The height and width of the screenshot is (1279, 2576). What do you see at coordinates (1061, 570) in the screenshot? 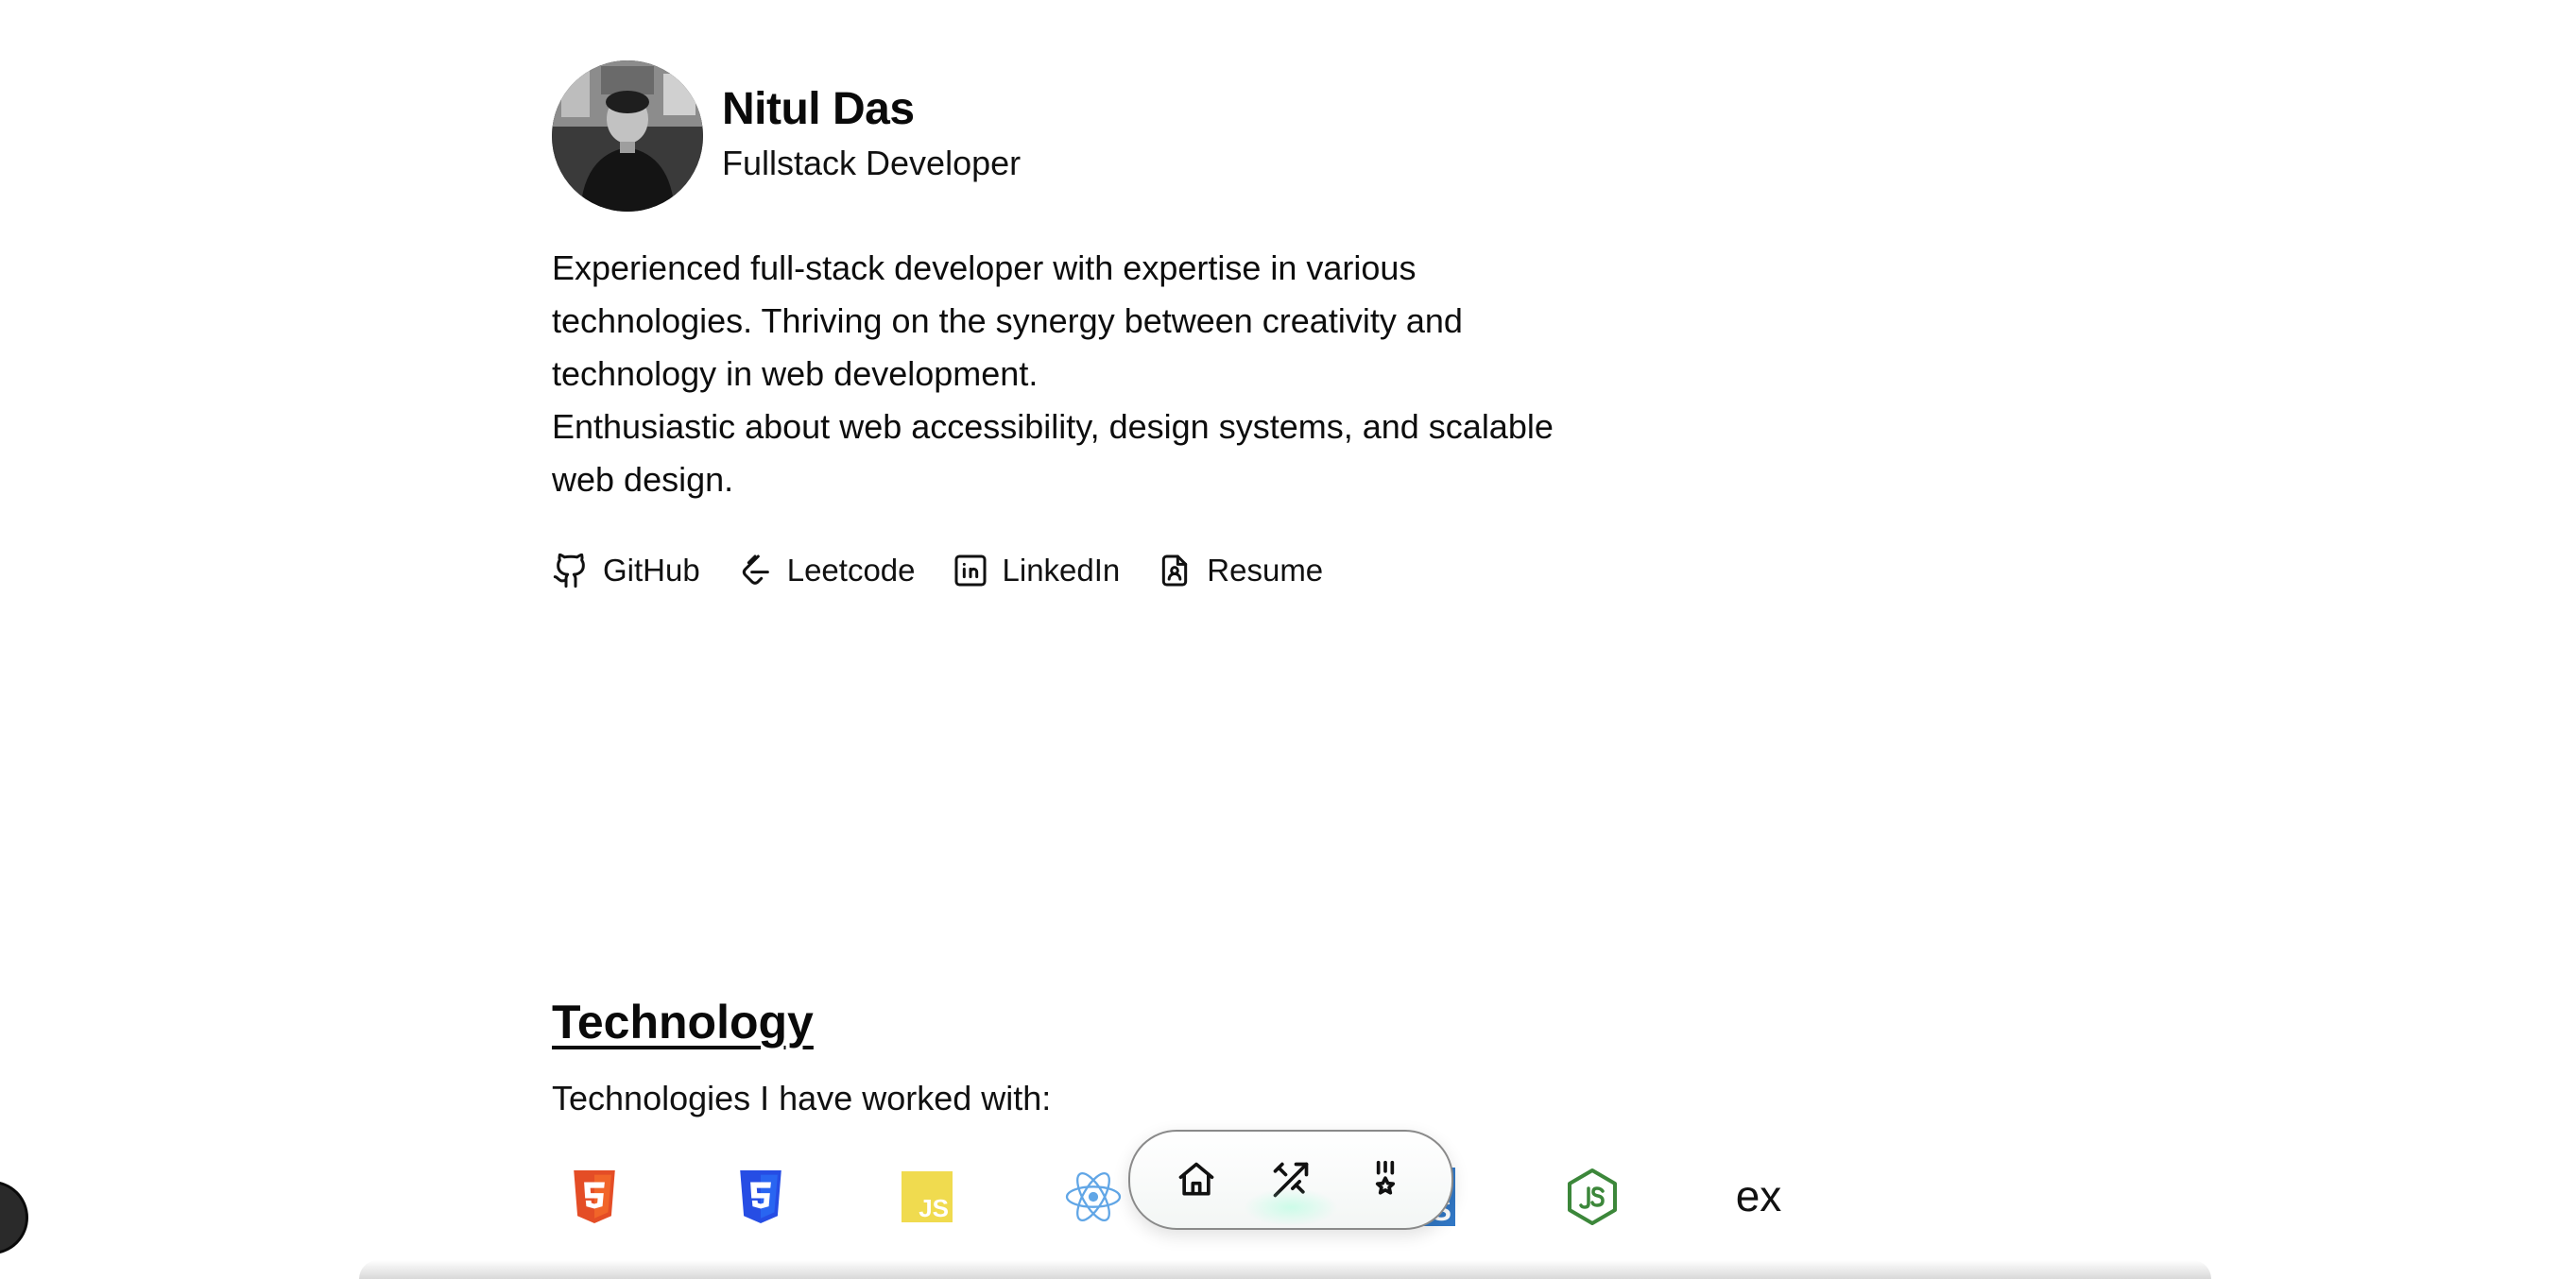
I see `linkedin-link-label: LinkedIn` at bounding box center [1061, 570].